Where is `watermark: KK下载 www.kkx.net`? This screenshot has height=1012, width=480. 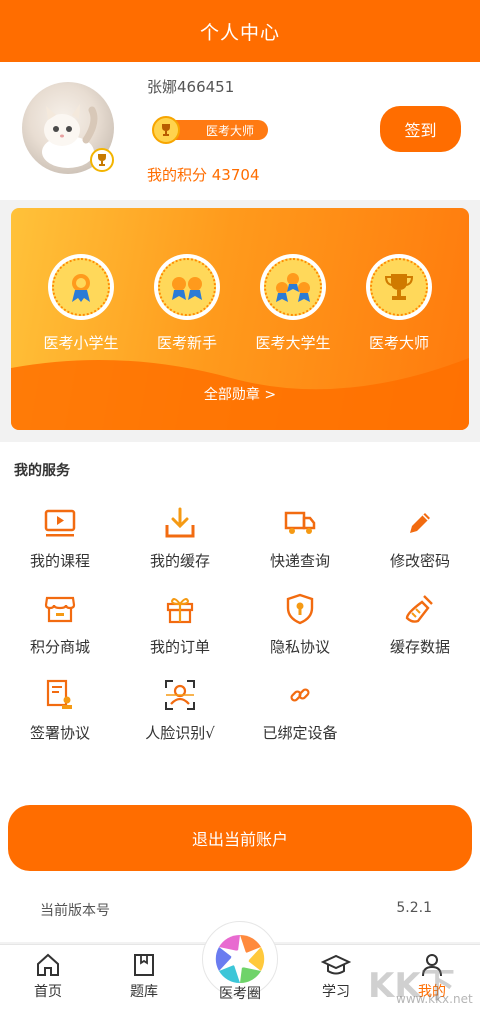
watermark: KK下载 www.kkx.net is located at coordinates (423, 985).